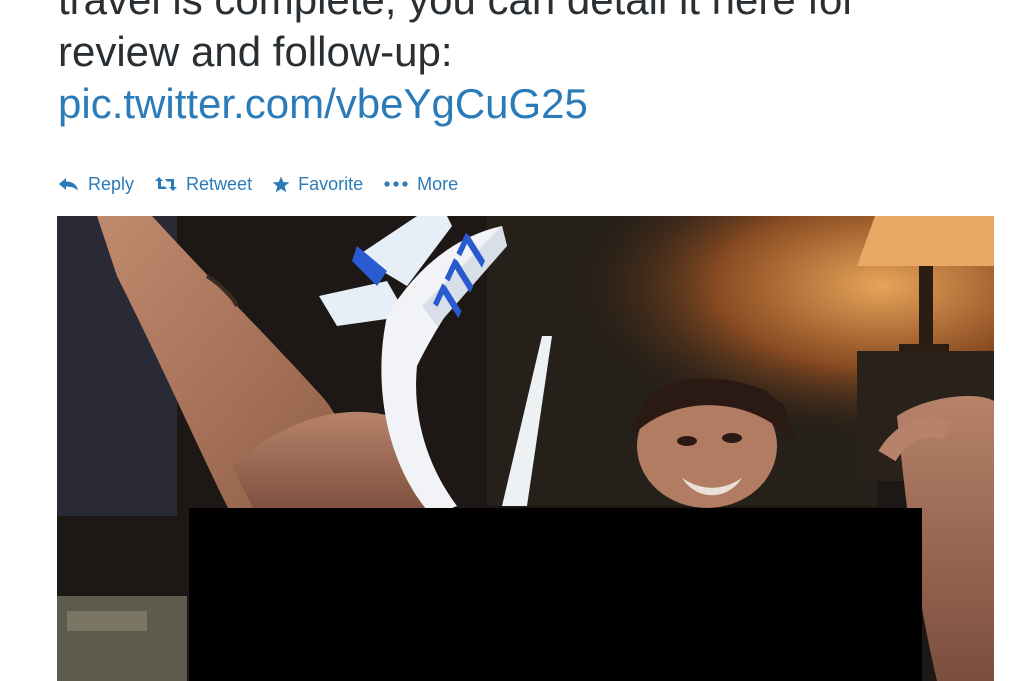 Image resolution: width=1024 pixels, height=681 pixels. I want to click on tweet-image-link: pic.twitter.com/vbeYgCuG25, so click(518, 104).